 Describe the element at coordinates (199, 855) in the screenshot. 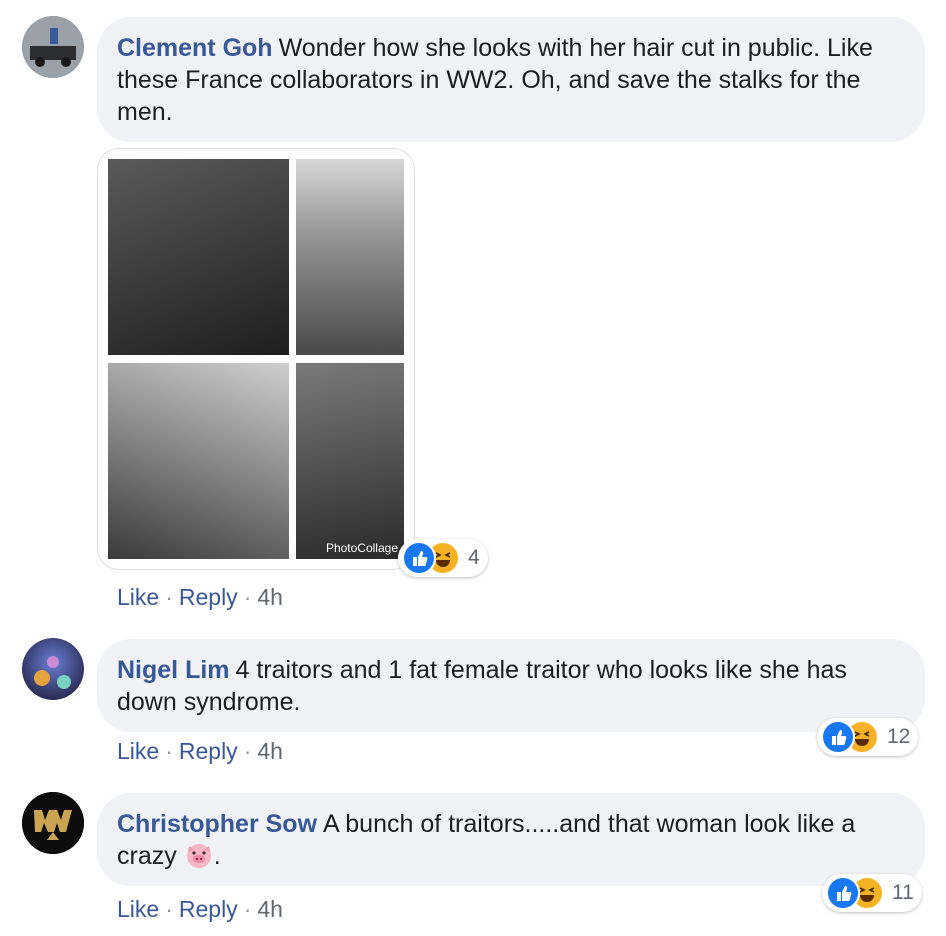

I see `pig-face-icon` at that location.